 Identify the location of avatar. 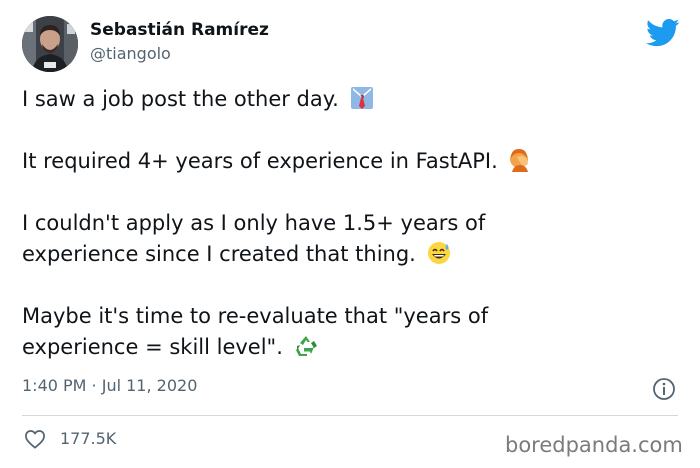
(50, 44).